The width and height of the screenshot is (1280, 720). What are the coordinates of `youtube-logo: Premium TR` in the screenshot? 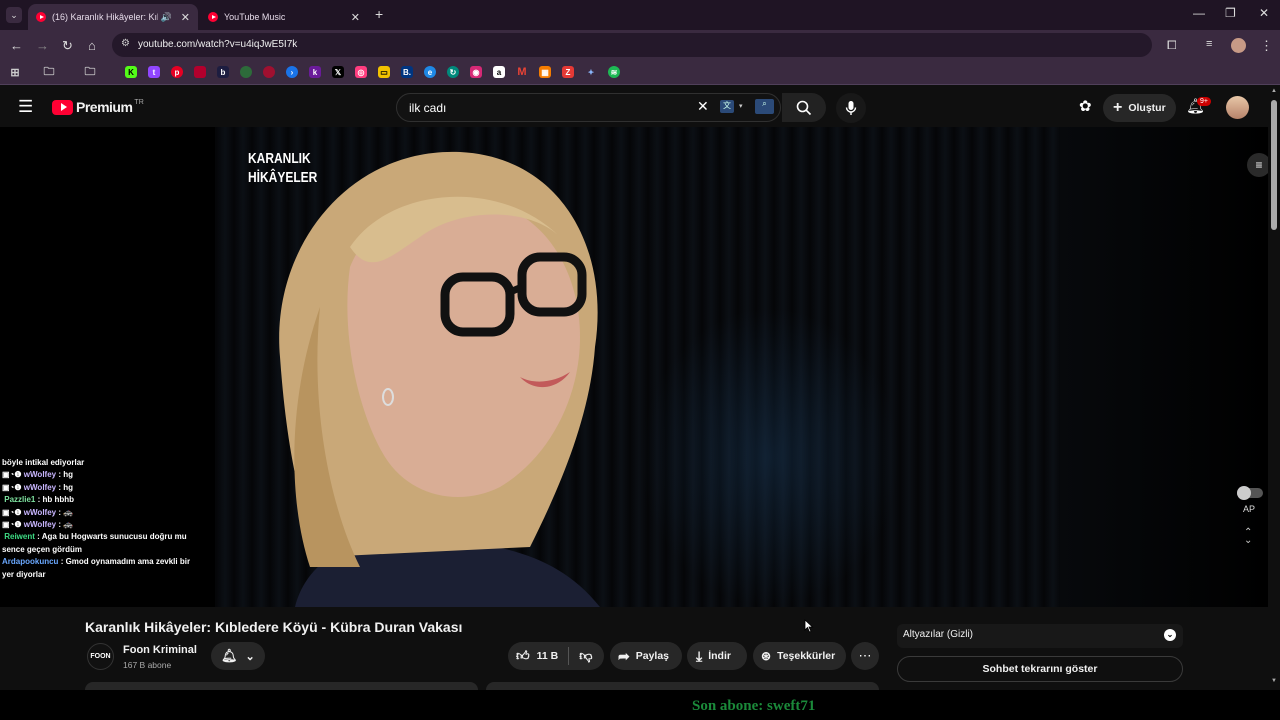 It's located at (98, 107).